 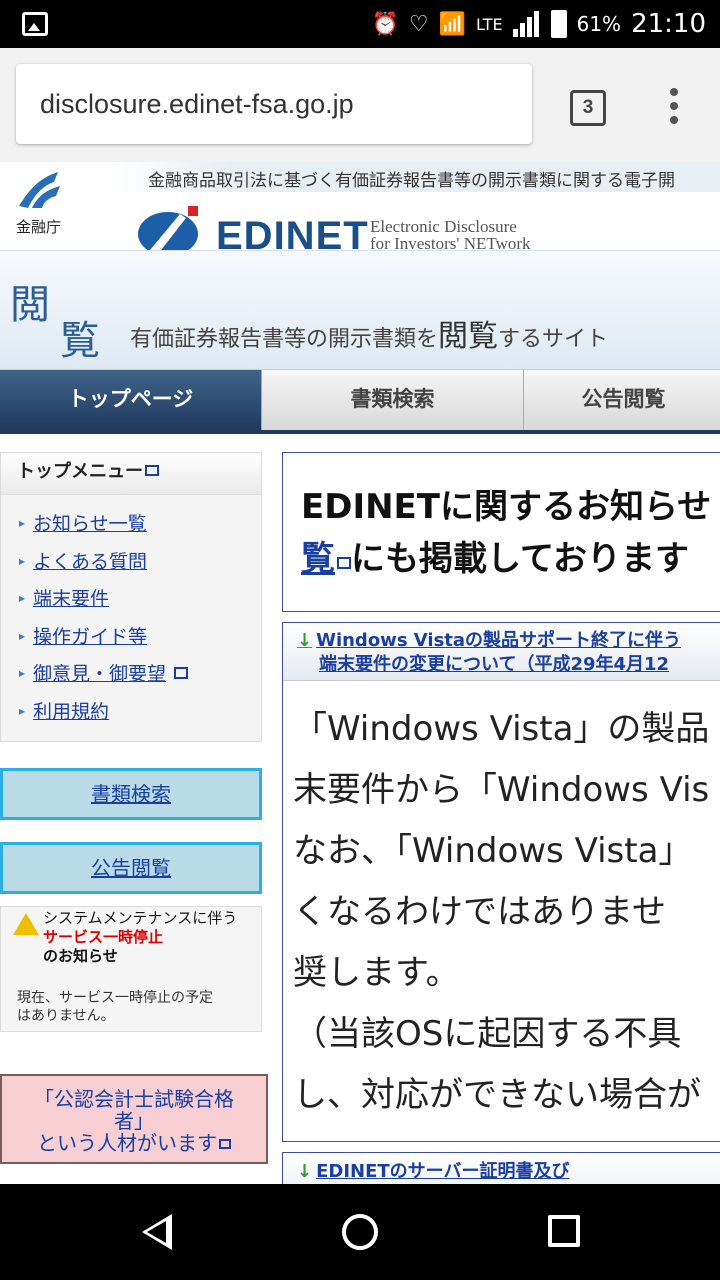 I want to click on public-notice-button: 公告閲覧, so click(x=131, y=868).